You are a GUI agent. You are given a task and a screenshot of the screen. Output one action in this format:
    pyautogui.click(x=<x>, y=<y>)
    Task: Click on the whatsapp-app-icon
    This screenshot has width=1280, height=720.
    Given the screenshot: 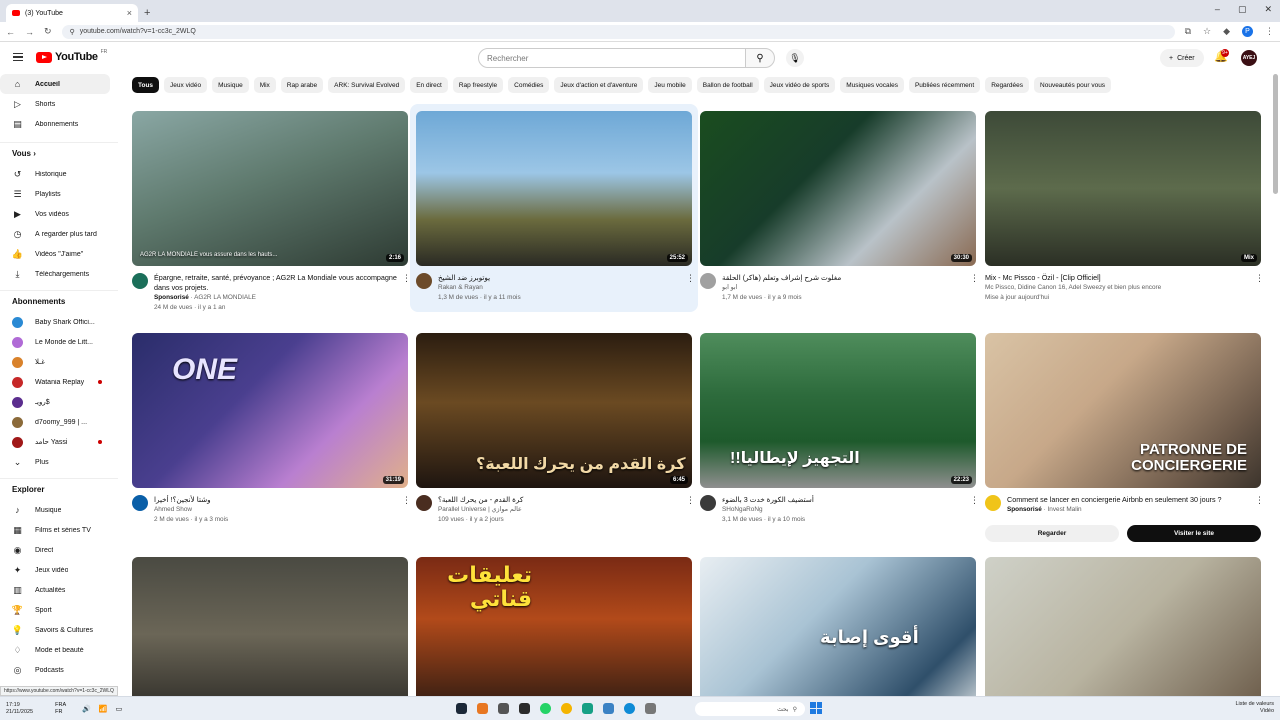 What is the action you would take?
    pyautogui.click(x=545, y=708)
    